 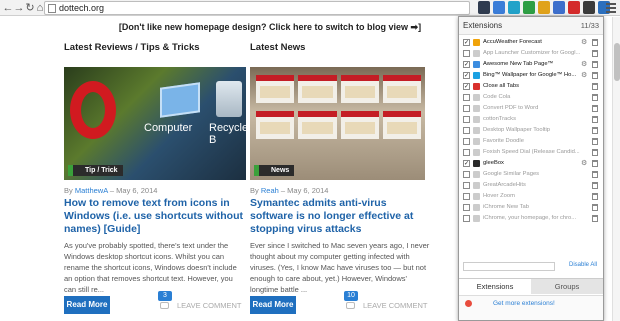 What do you see at coordinates (180, 100) in the screenshot?
I see `computer-icon` at bounding box center [180, 100].